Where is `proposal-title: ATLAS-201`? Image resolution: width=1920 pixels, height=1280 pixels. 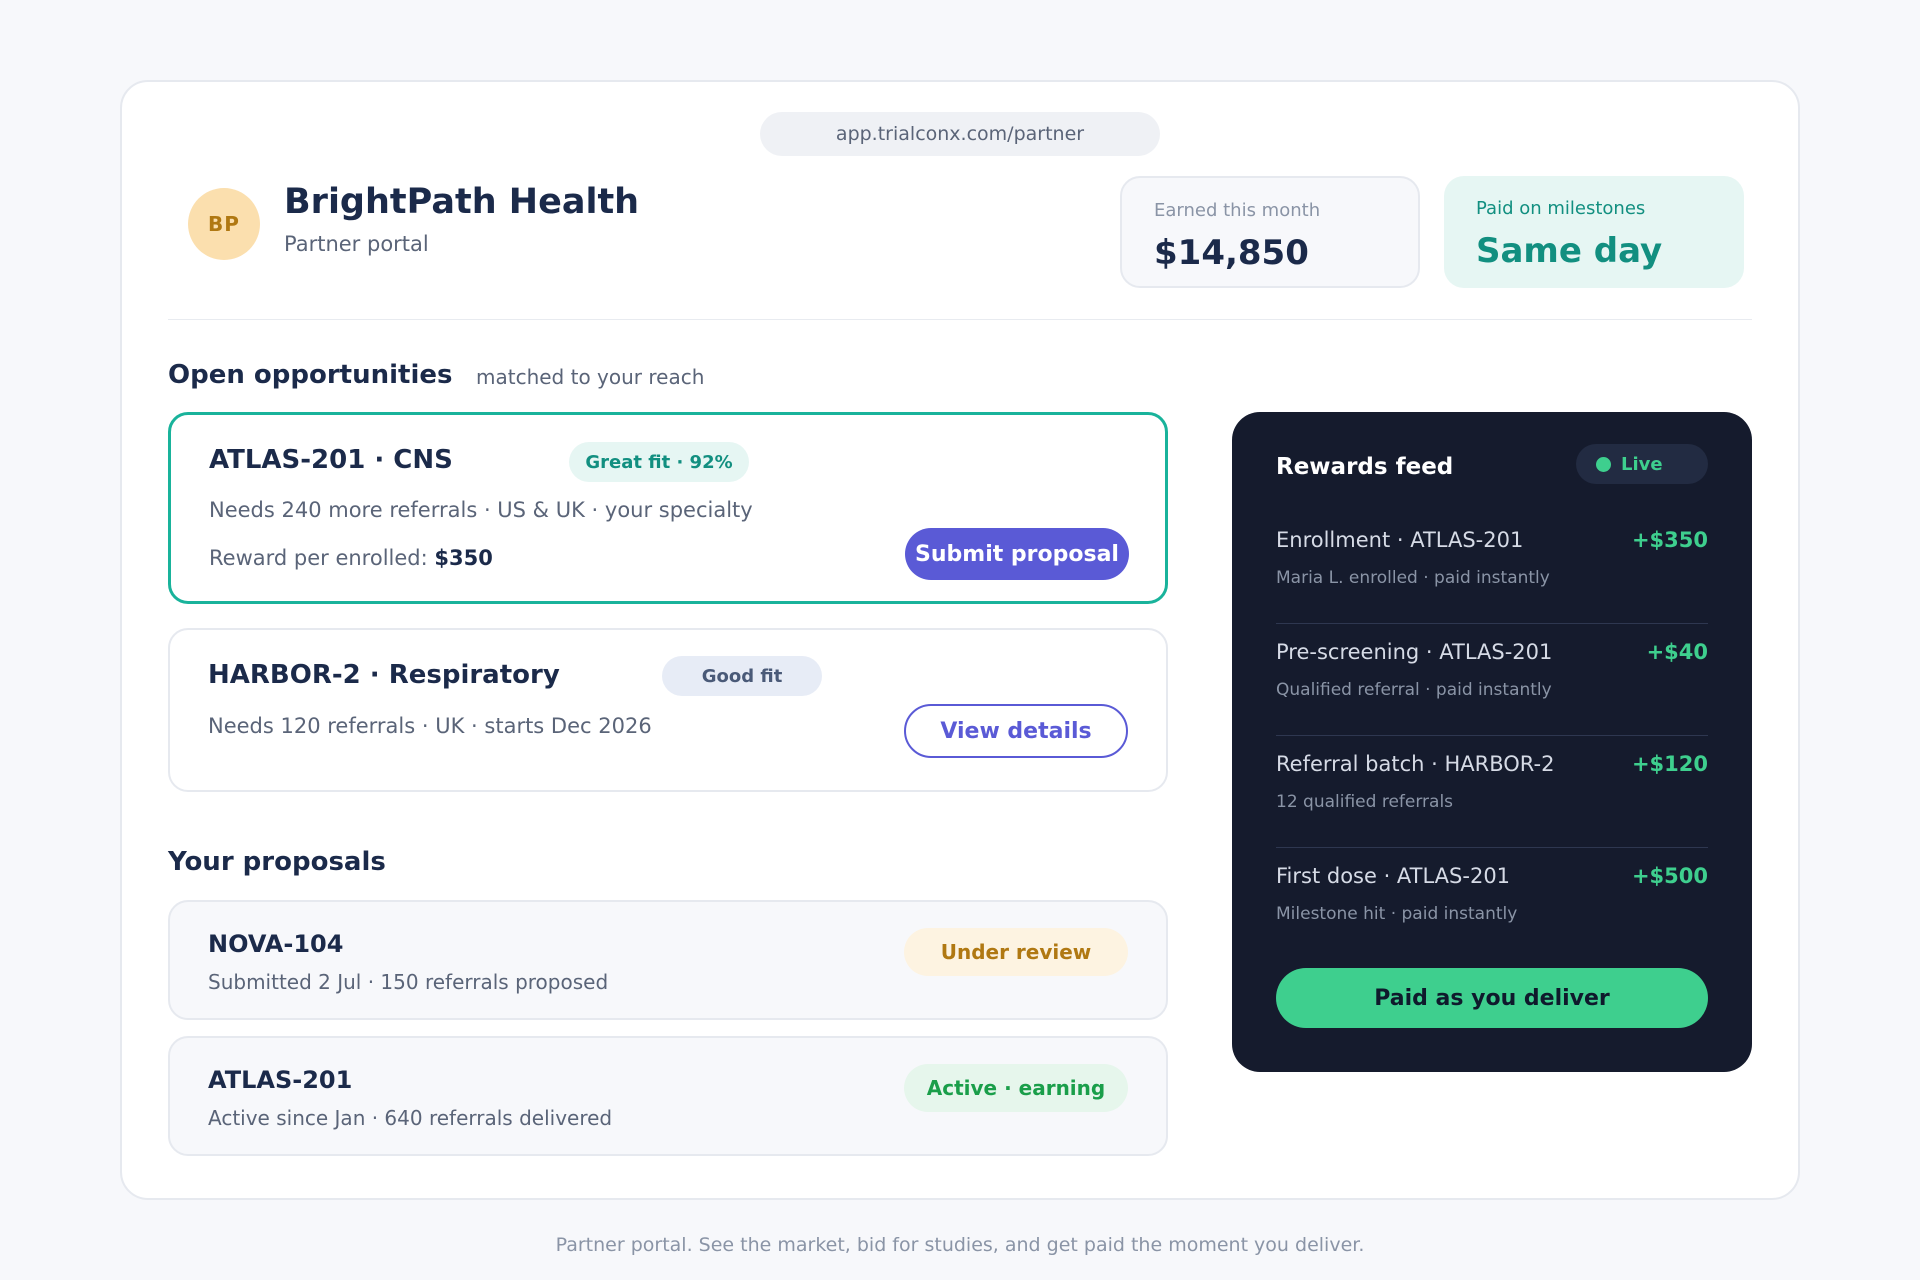
proposal-title: ATLAS-201 is located at coordinates (280, 1080).